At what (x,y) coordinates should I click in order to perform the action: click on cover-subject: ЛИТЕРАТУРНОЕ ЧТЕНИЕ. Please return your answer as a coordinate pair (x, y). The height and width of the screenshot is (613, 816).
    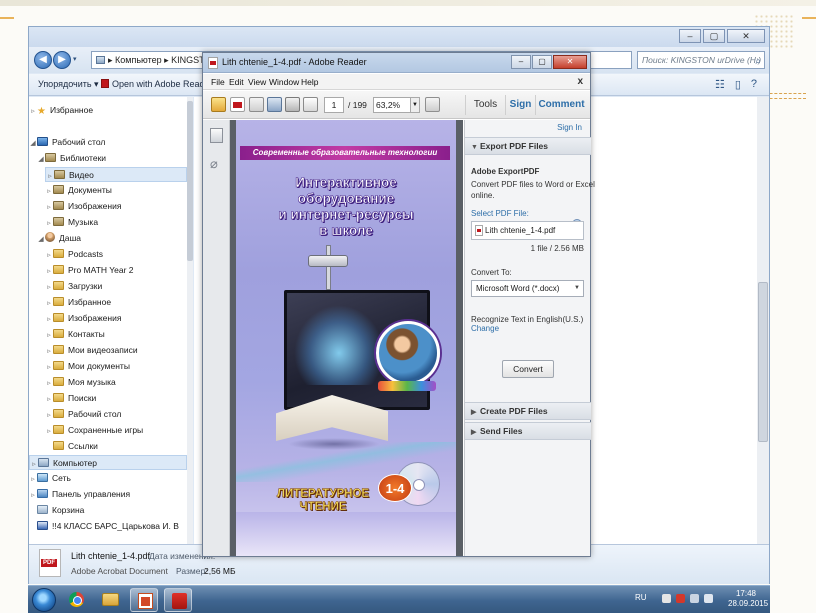
    Looking at the image, I should click on (323, 501).